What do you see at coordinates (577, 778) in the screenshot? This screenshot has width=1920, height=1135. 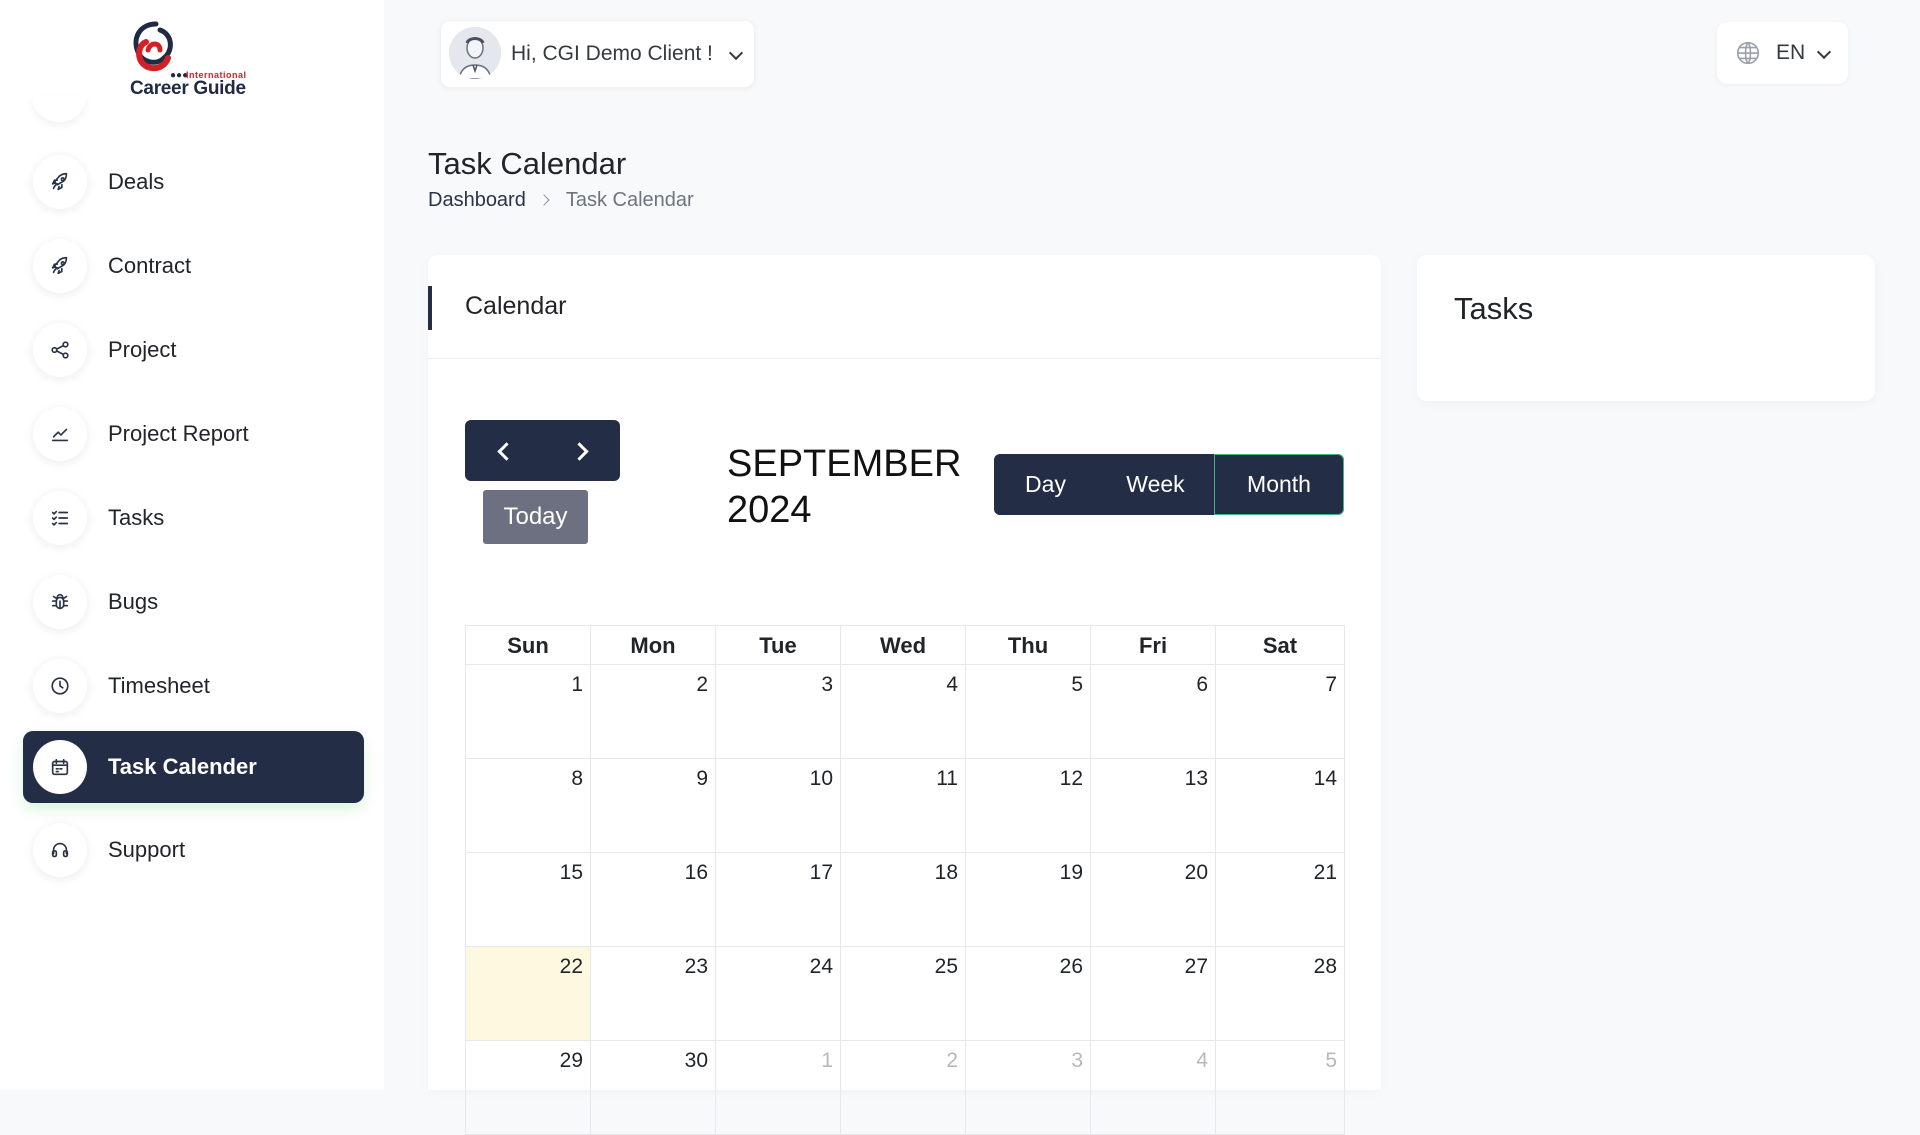 I see `day-number: 8` at bounding box center [577, 778].